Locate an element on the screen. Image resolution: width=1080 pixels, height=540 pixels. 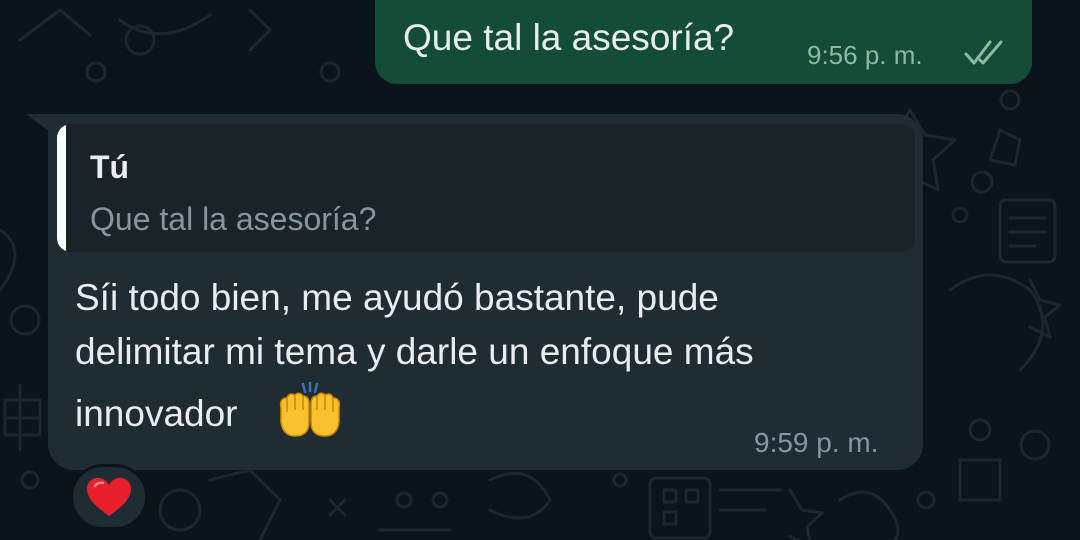
incoming-message-line: innovador is located at coordinates (156, 413).